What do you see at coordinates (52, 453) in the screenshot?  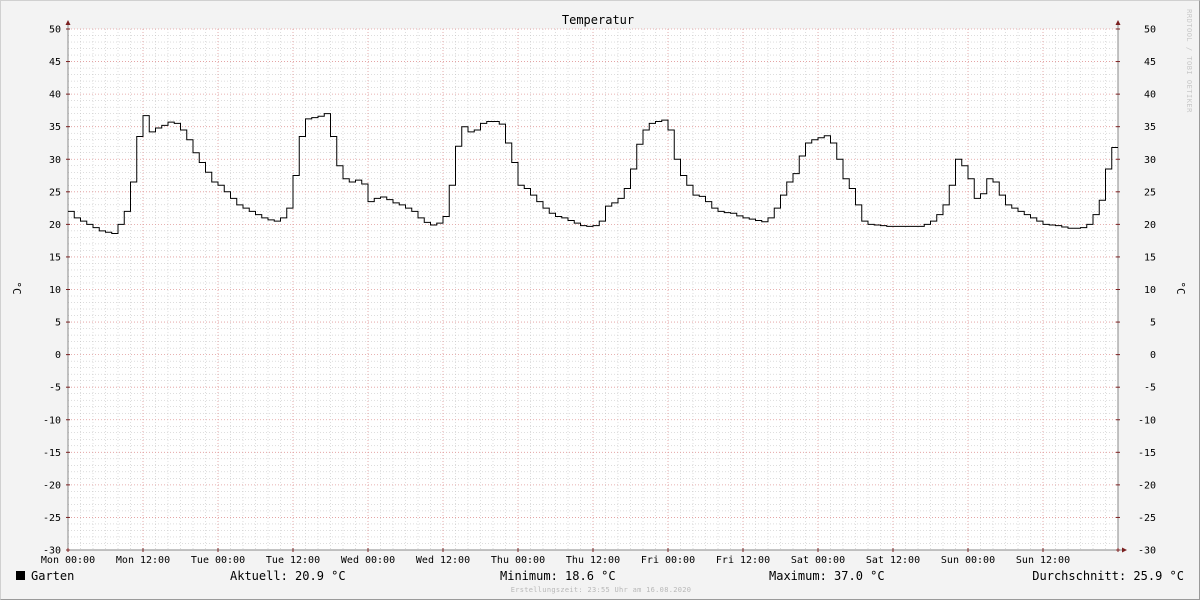 I see `y-tick-label-left: -15` at bounding box center [52, 453].